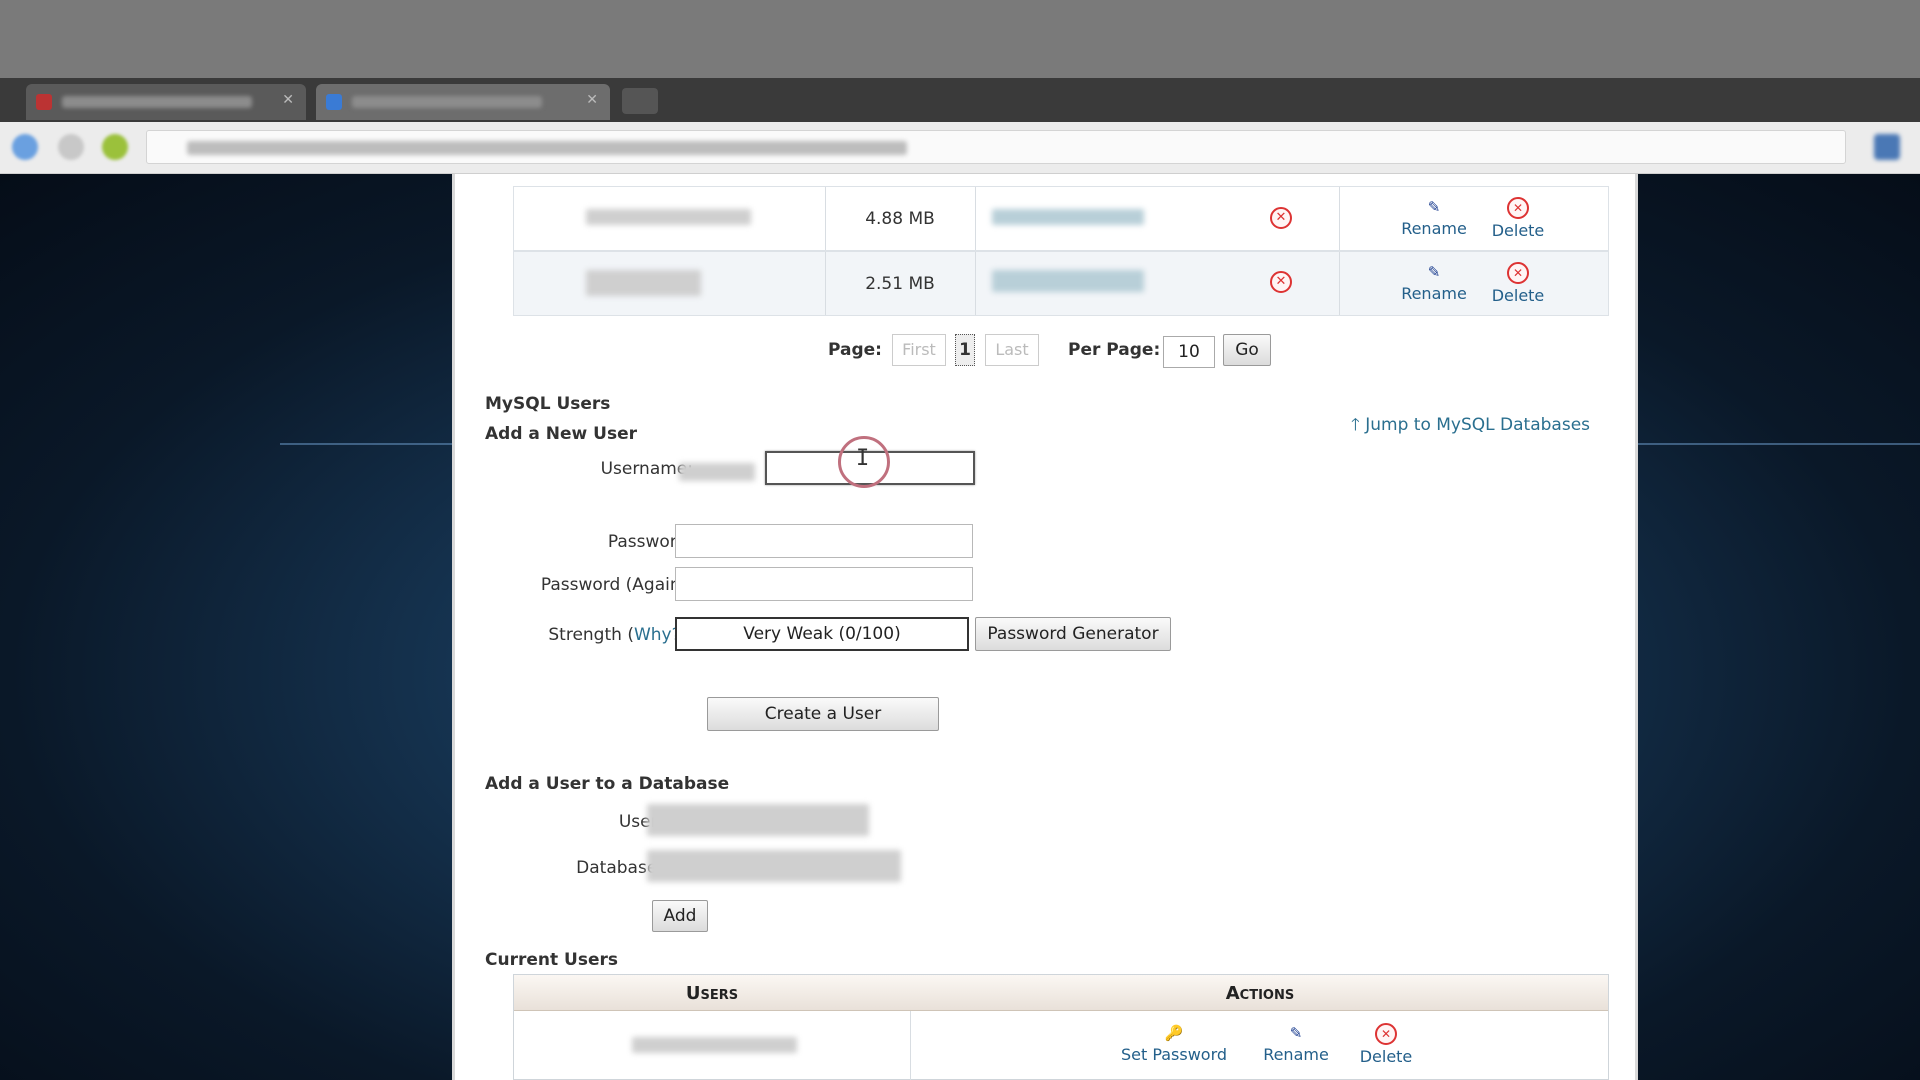  What do you see at coordinates (1045, 350) in the screenshot?
I see `pagination: Page: First 1 Last Per Page: Go` at bounding box center [1045, 350].